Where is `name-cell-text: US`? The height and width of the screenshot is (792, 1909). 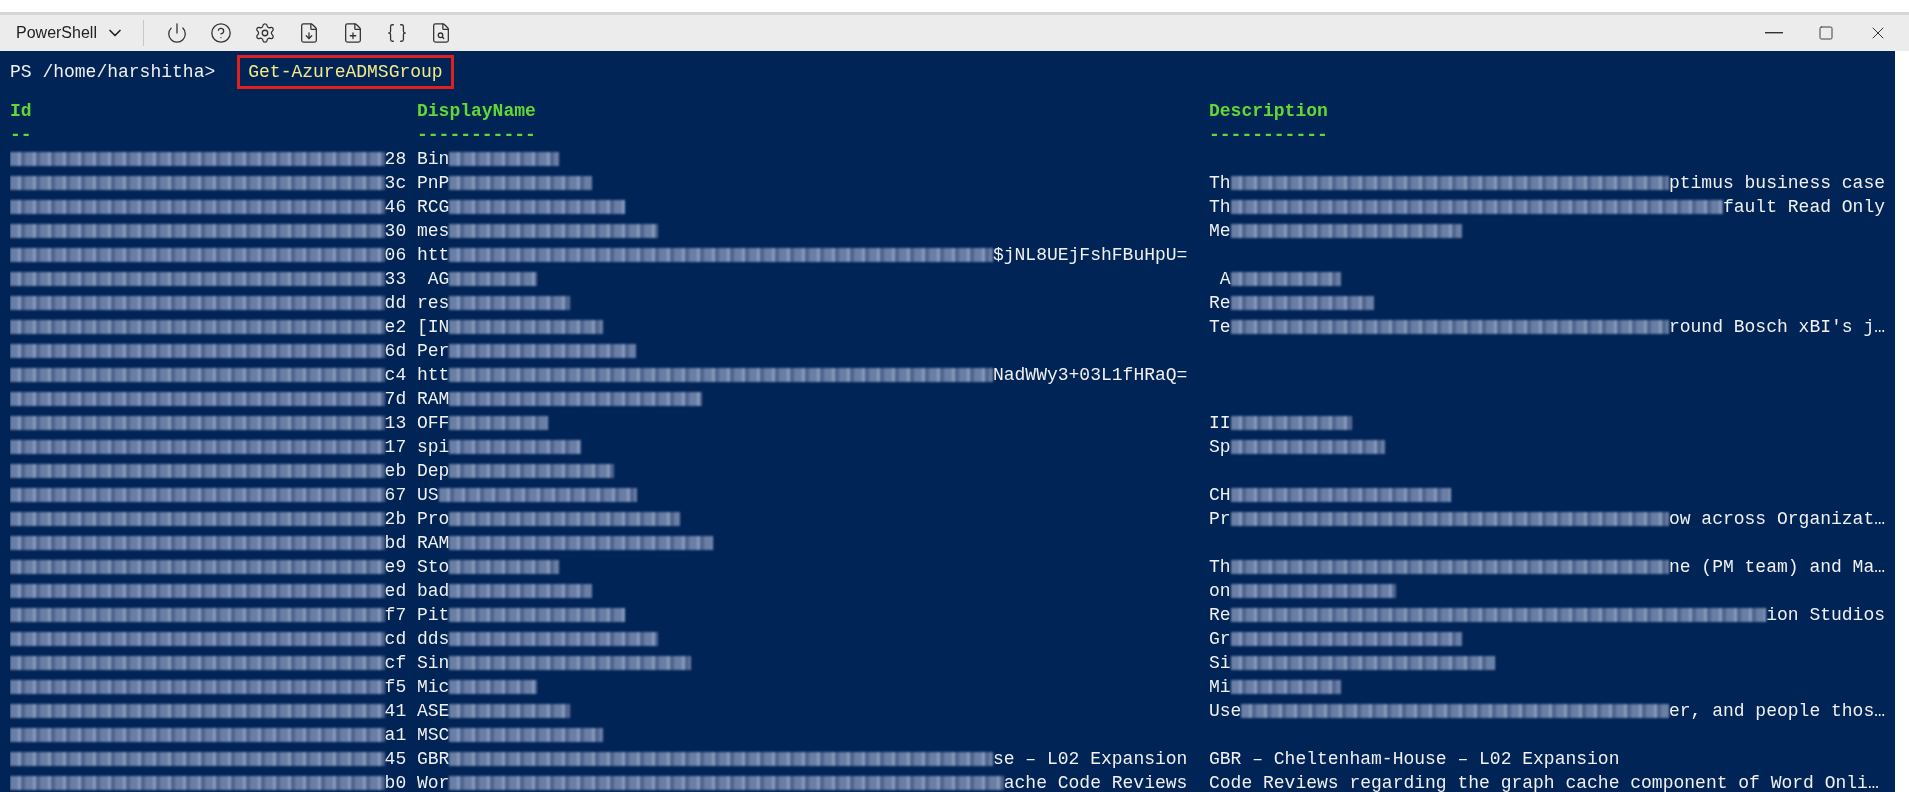
name-cell-text: US is located at coordinates (428, 495).